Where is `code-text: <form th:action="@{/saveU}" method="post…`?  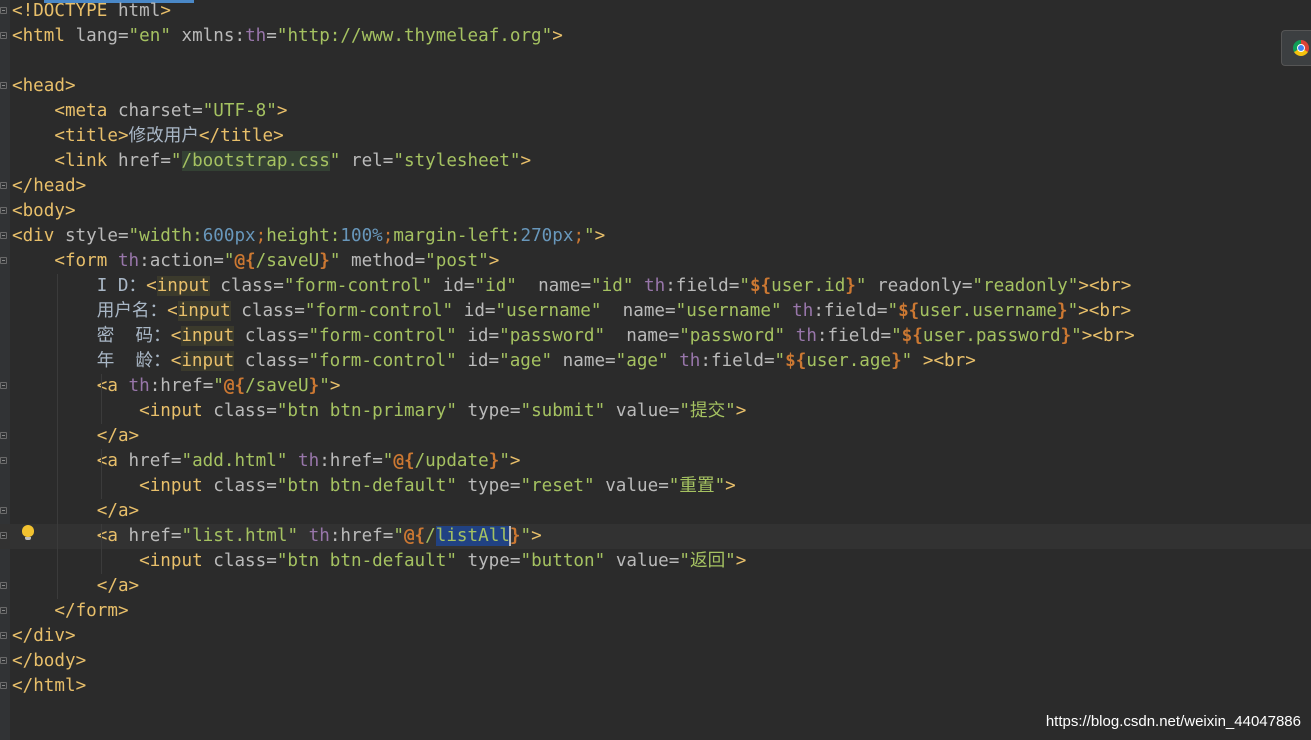 code-text: <form th:action="@{/saveU}" method="post… is located at coordinates (277, 261).